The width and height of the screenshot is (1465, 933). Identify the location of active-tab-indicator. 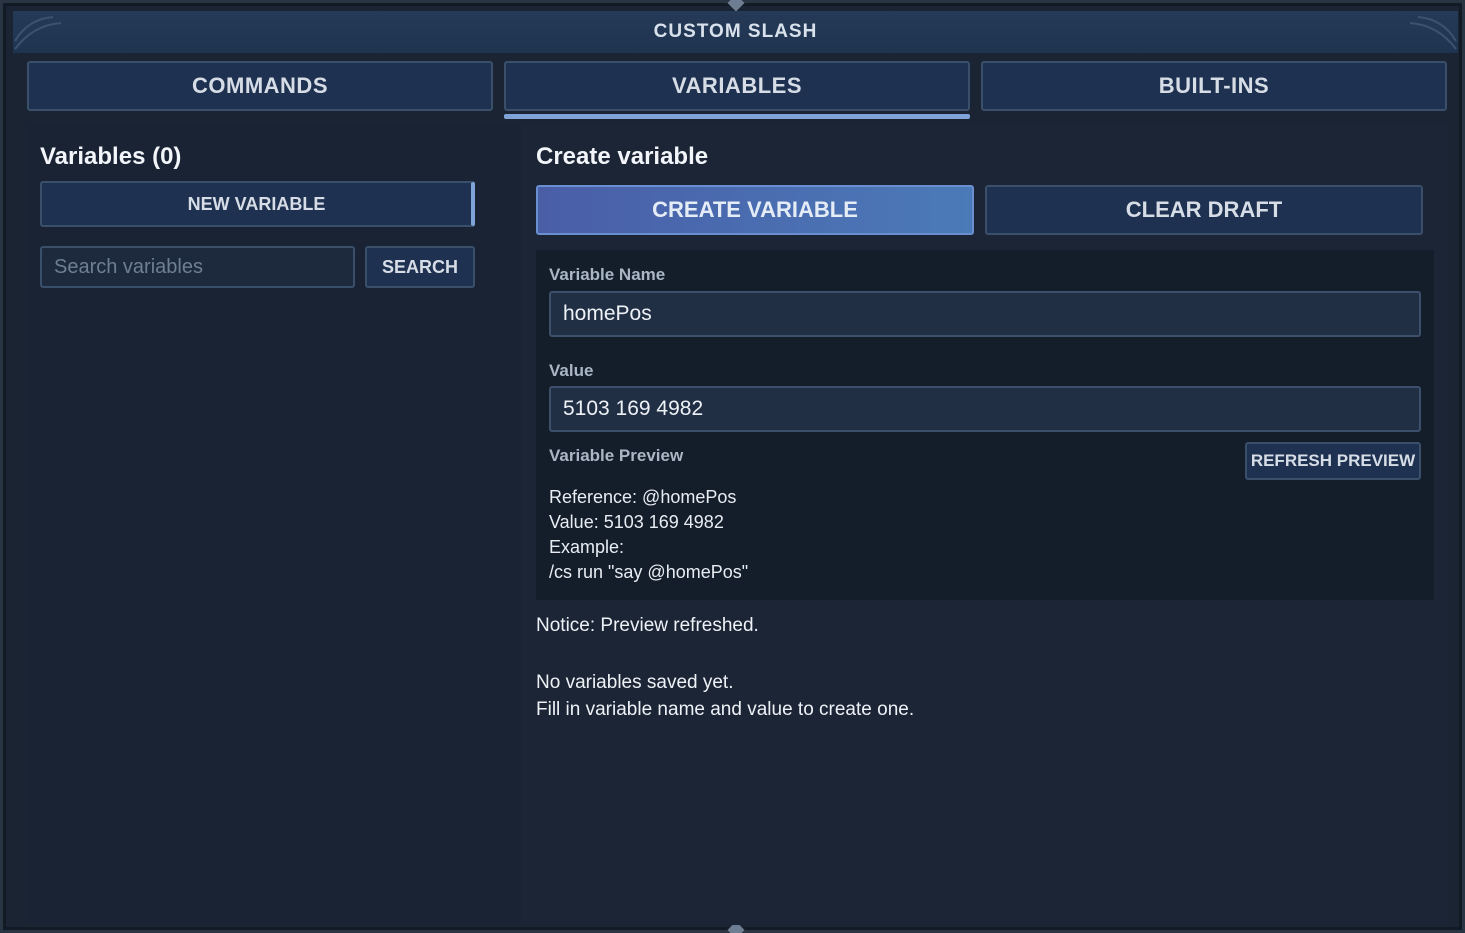
(737, 116).